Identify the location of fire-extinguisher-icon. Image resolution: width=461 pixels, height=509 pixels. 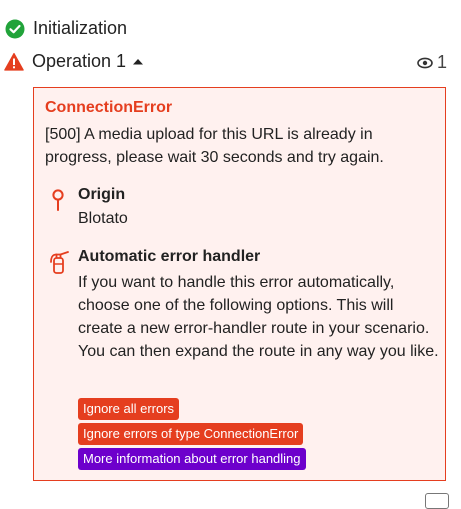
(59, 262).